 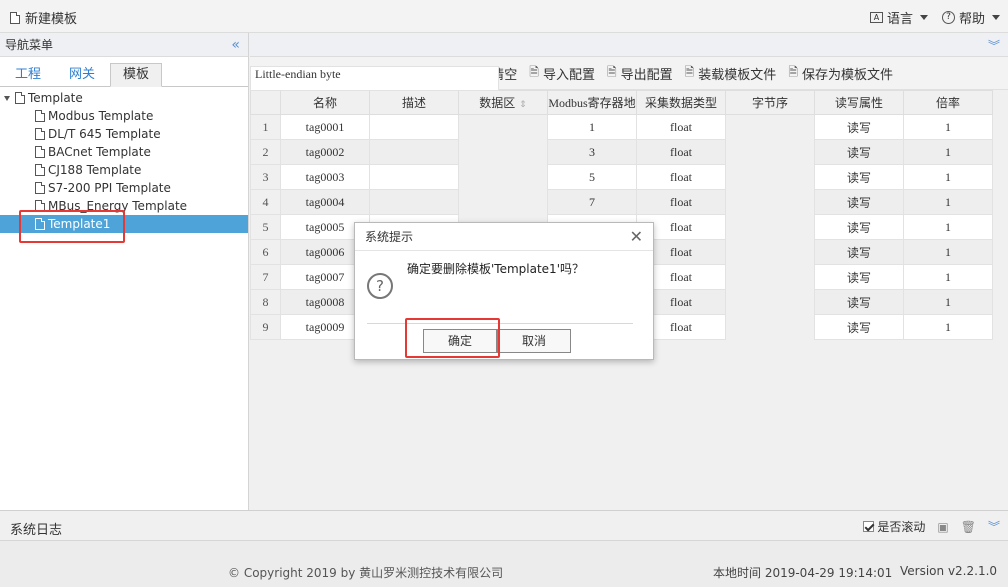 I want to click on cell-addr: 3, so click(x=592, y=152).